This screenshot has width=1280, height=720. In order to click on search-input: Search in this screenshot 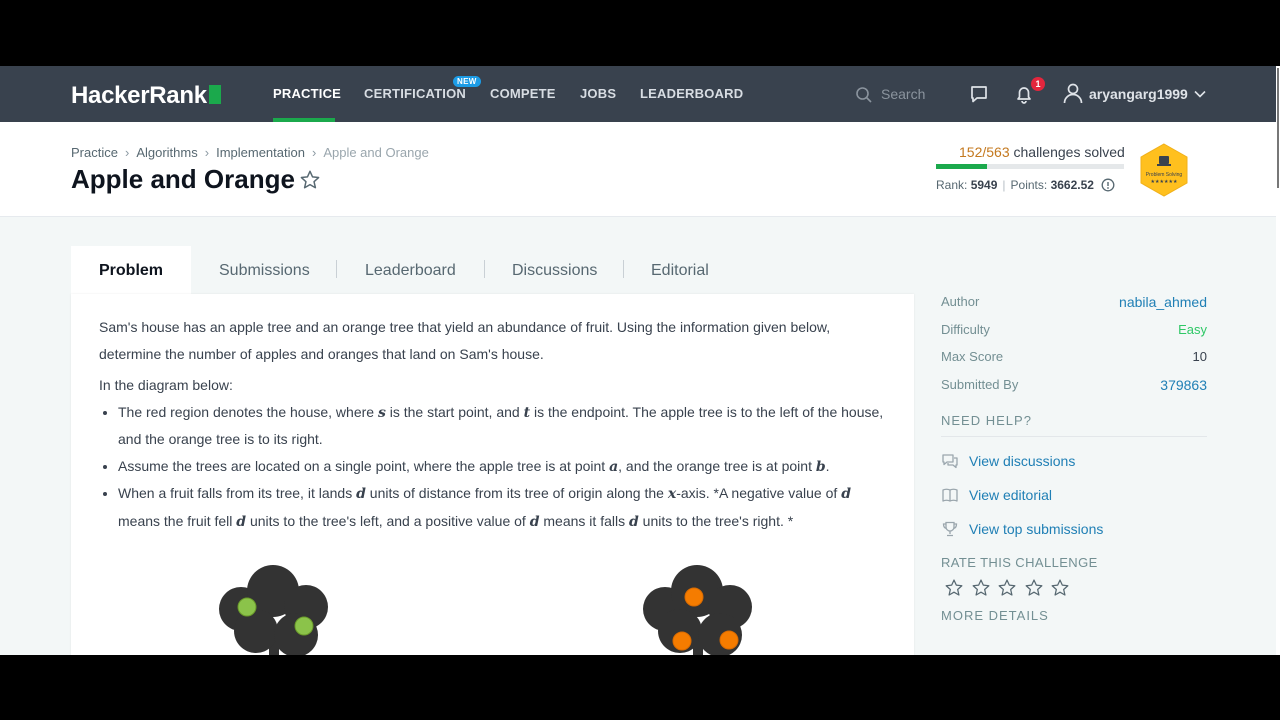, I will do `click(903, 94)`.